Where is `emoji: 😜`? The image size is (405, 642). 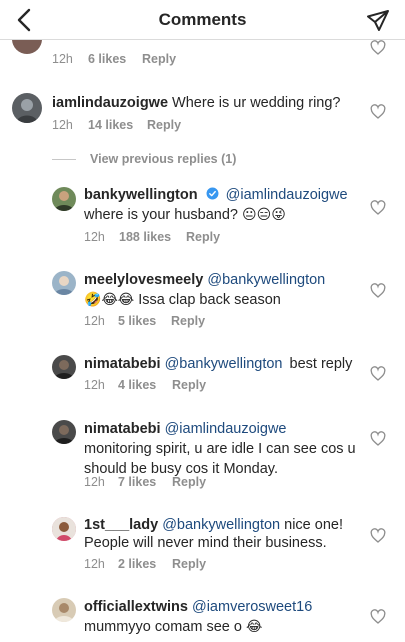 emoji: 😜 is located at coordinates (278, 214).